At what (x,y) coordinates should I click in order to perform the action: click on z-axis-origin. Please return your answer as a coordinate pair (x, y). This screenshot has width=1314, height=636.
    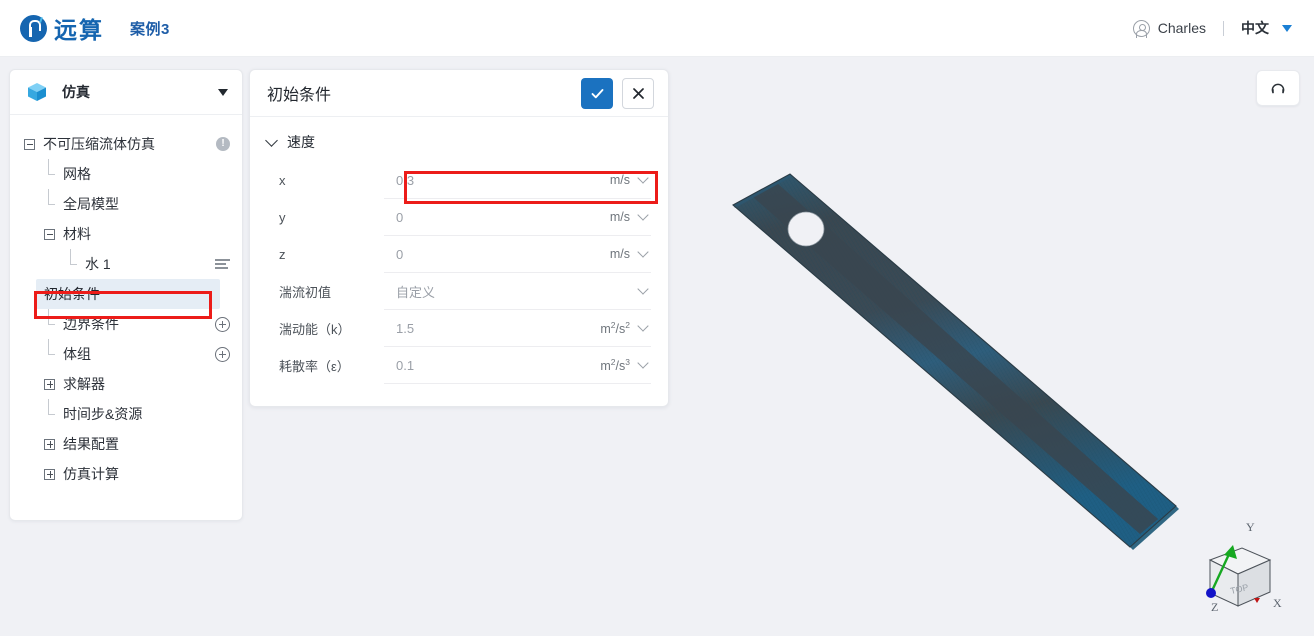
    Looking at the image, I should click on (1211, 593).